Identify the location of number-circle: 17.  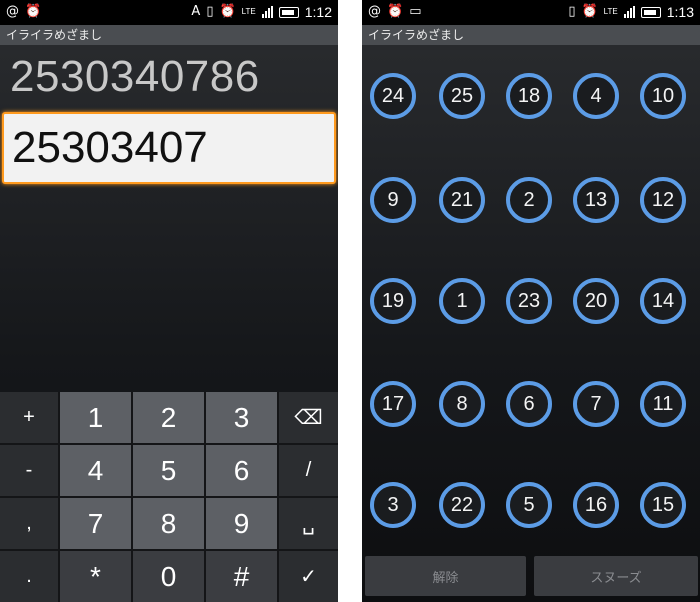
(393, 404).